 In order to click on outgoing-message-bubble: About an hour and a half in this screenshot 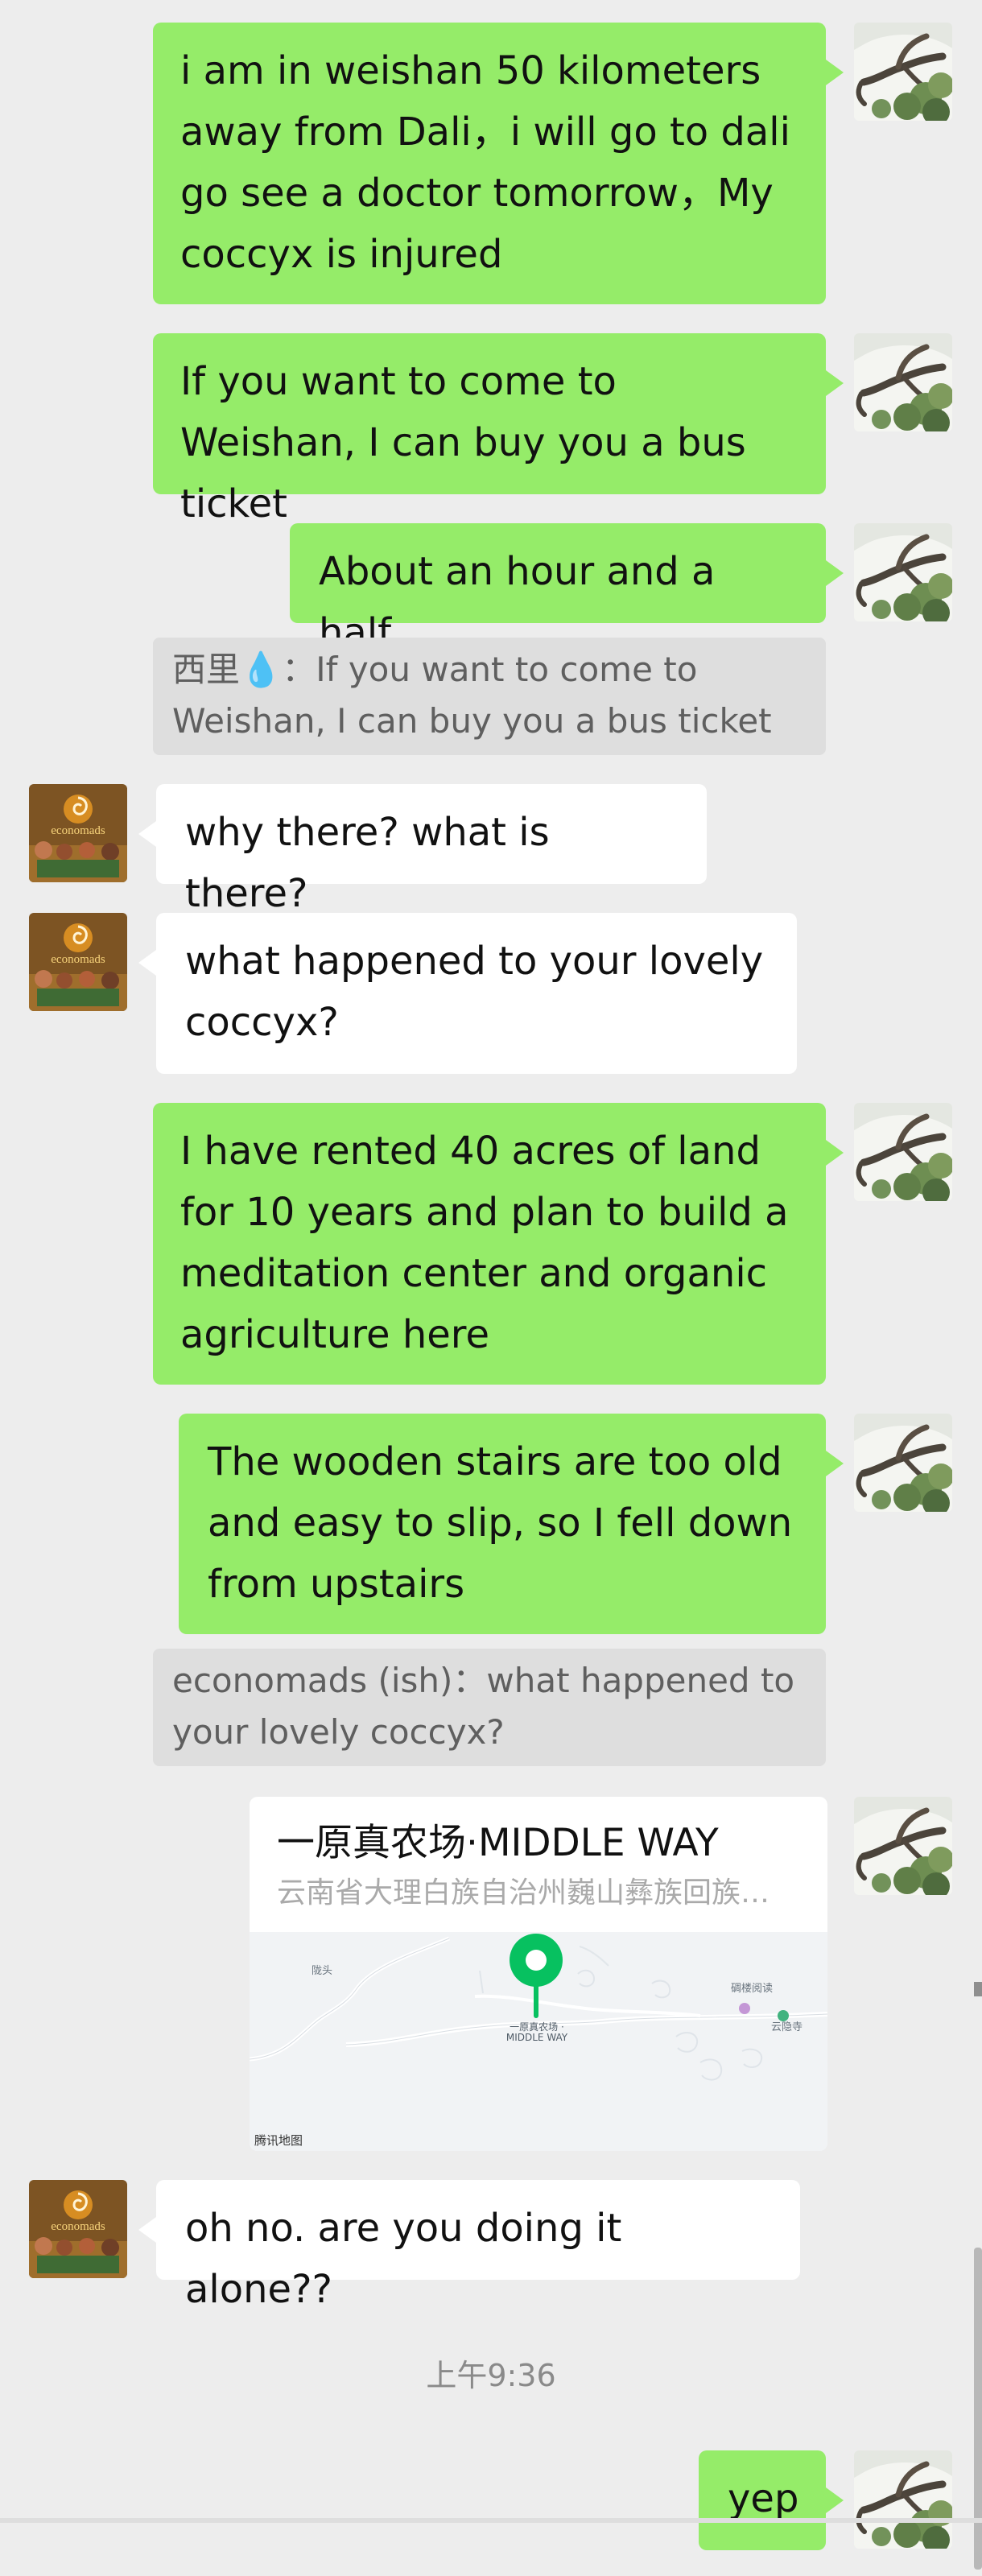, I will do `click(567, 589)`.